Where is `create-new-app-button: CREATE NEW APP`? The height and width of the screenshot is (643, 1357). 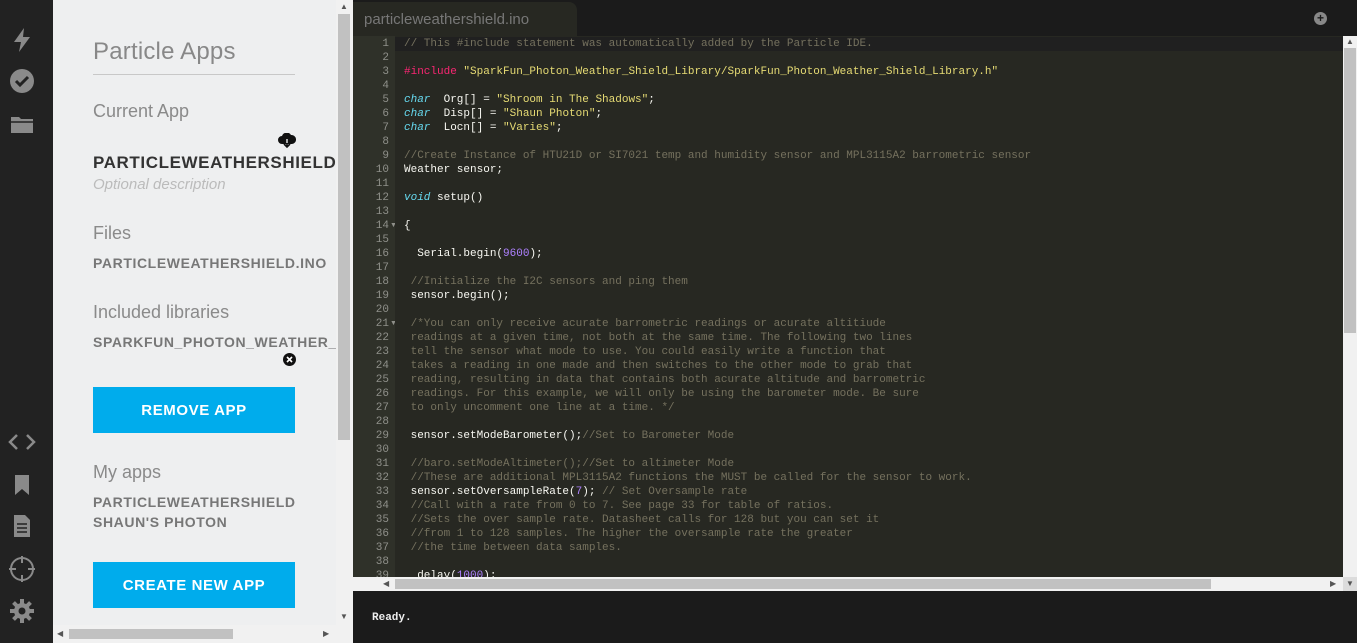 create-new-app-button: CREATE NEW APP is located at coordinates (194, 585).